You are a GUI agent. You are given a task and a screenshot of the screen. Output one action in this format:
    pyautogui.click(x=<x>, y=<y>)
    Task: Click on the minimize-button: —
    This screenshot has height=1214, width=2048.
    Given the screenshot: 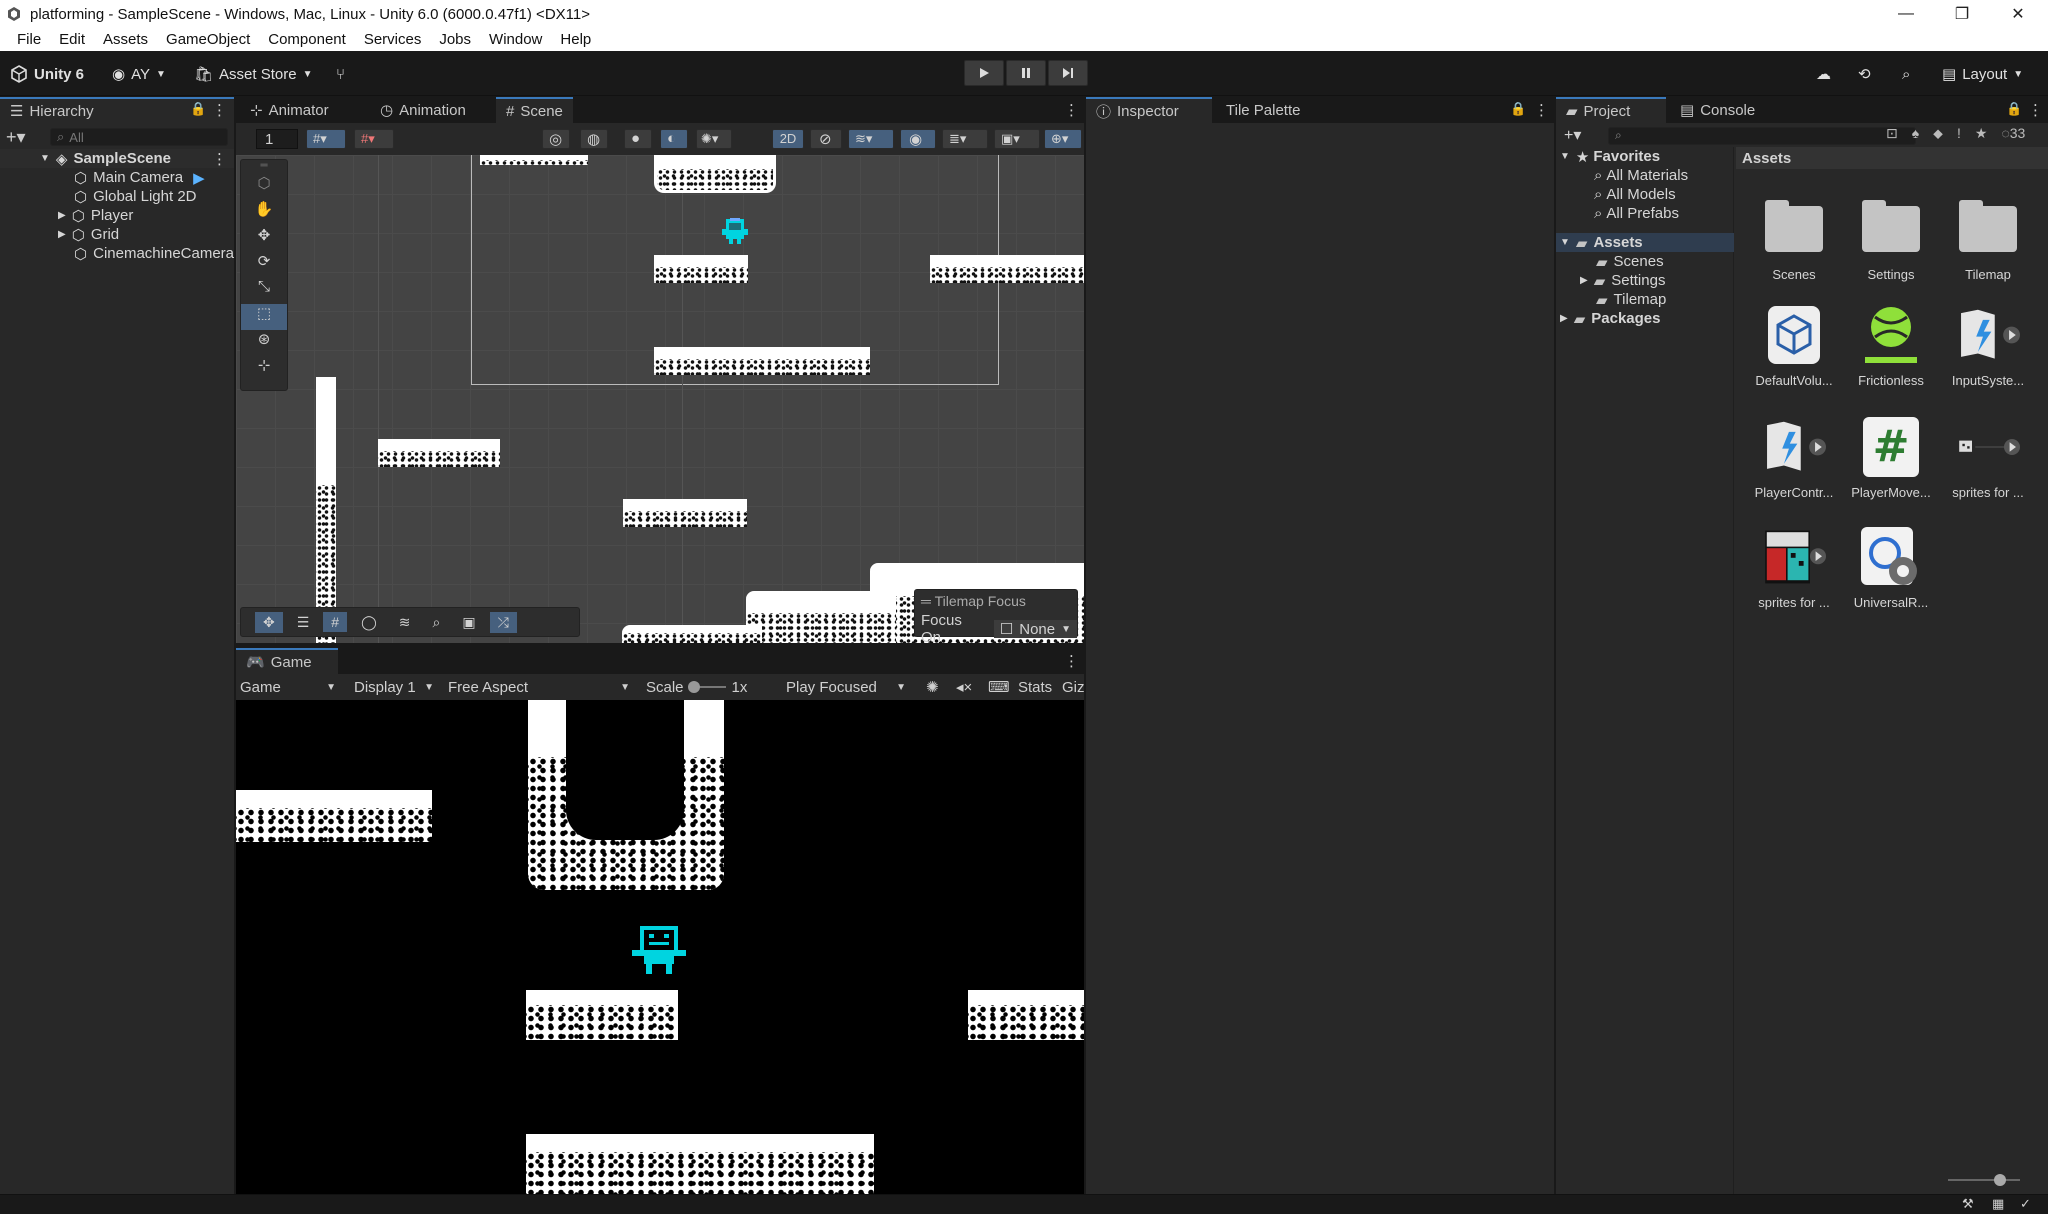 What is the action you would take?
    pyautogui.click(x=1906, y=14)
    